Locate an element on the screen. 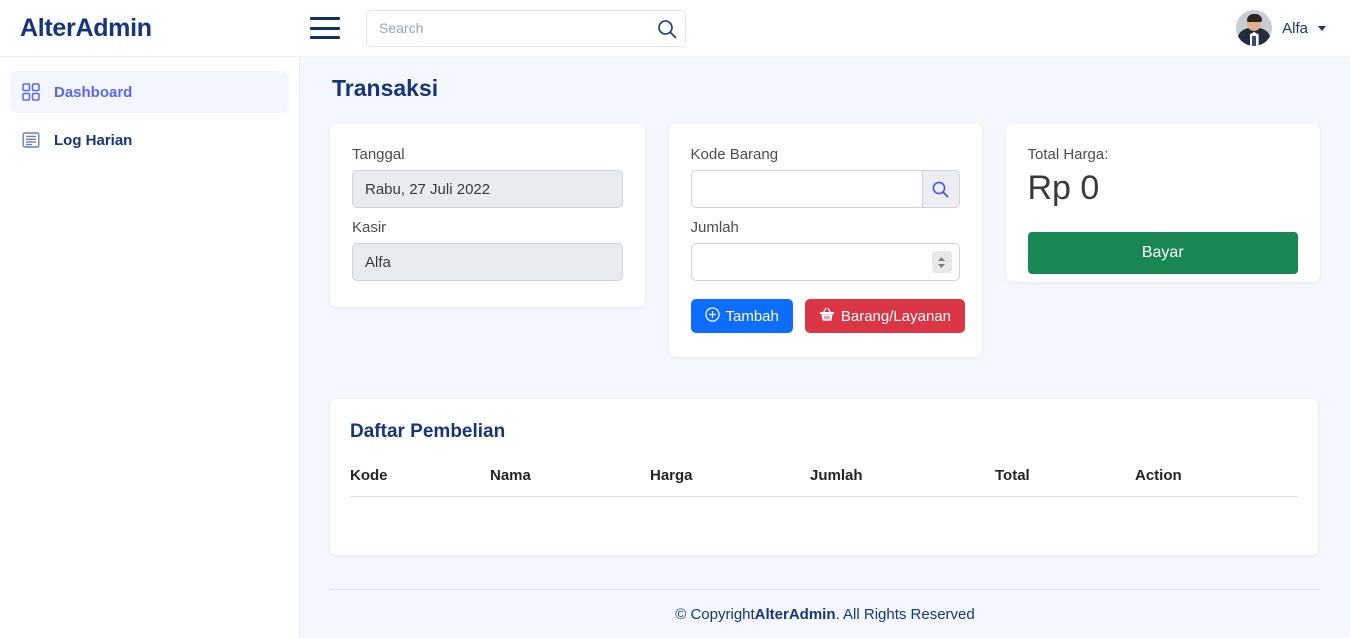  sidebar-item-label: Dashboard is located at coordinates (93, 92).